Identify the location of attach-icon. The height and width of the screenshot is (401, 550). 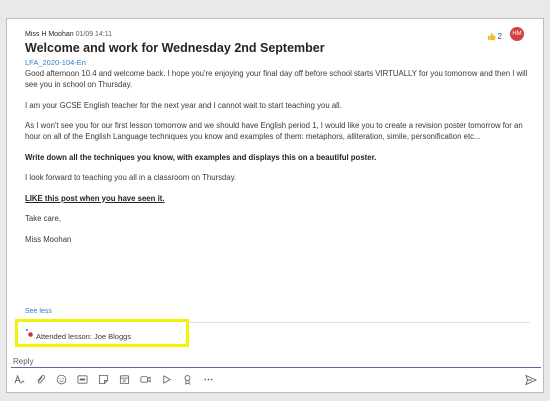
(40, 378).